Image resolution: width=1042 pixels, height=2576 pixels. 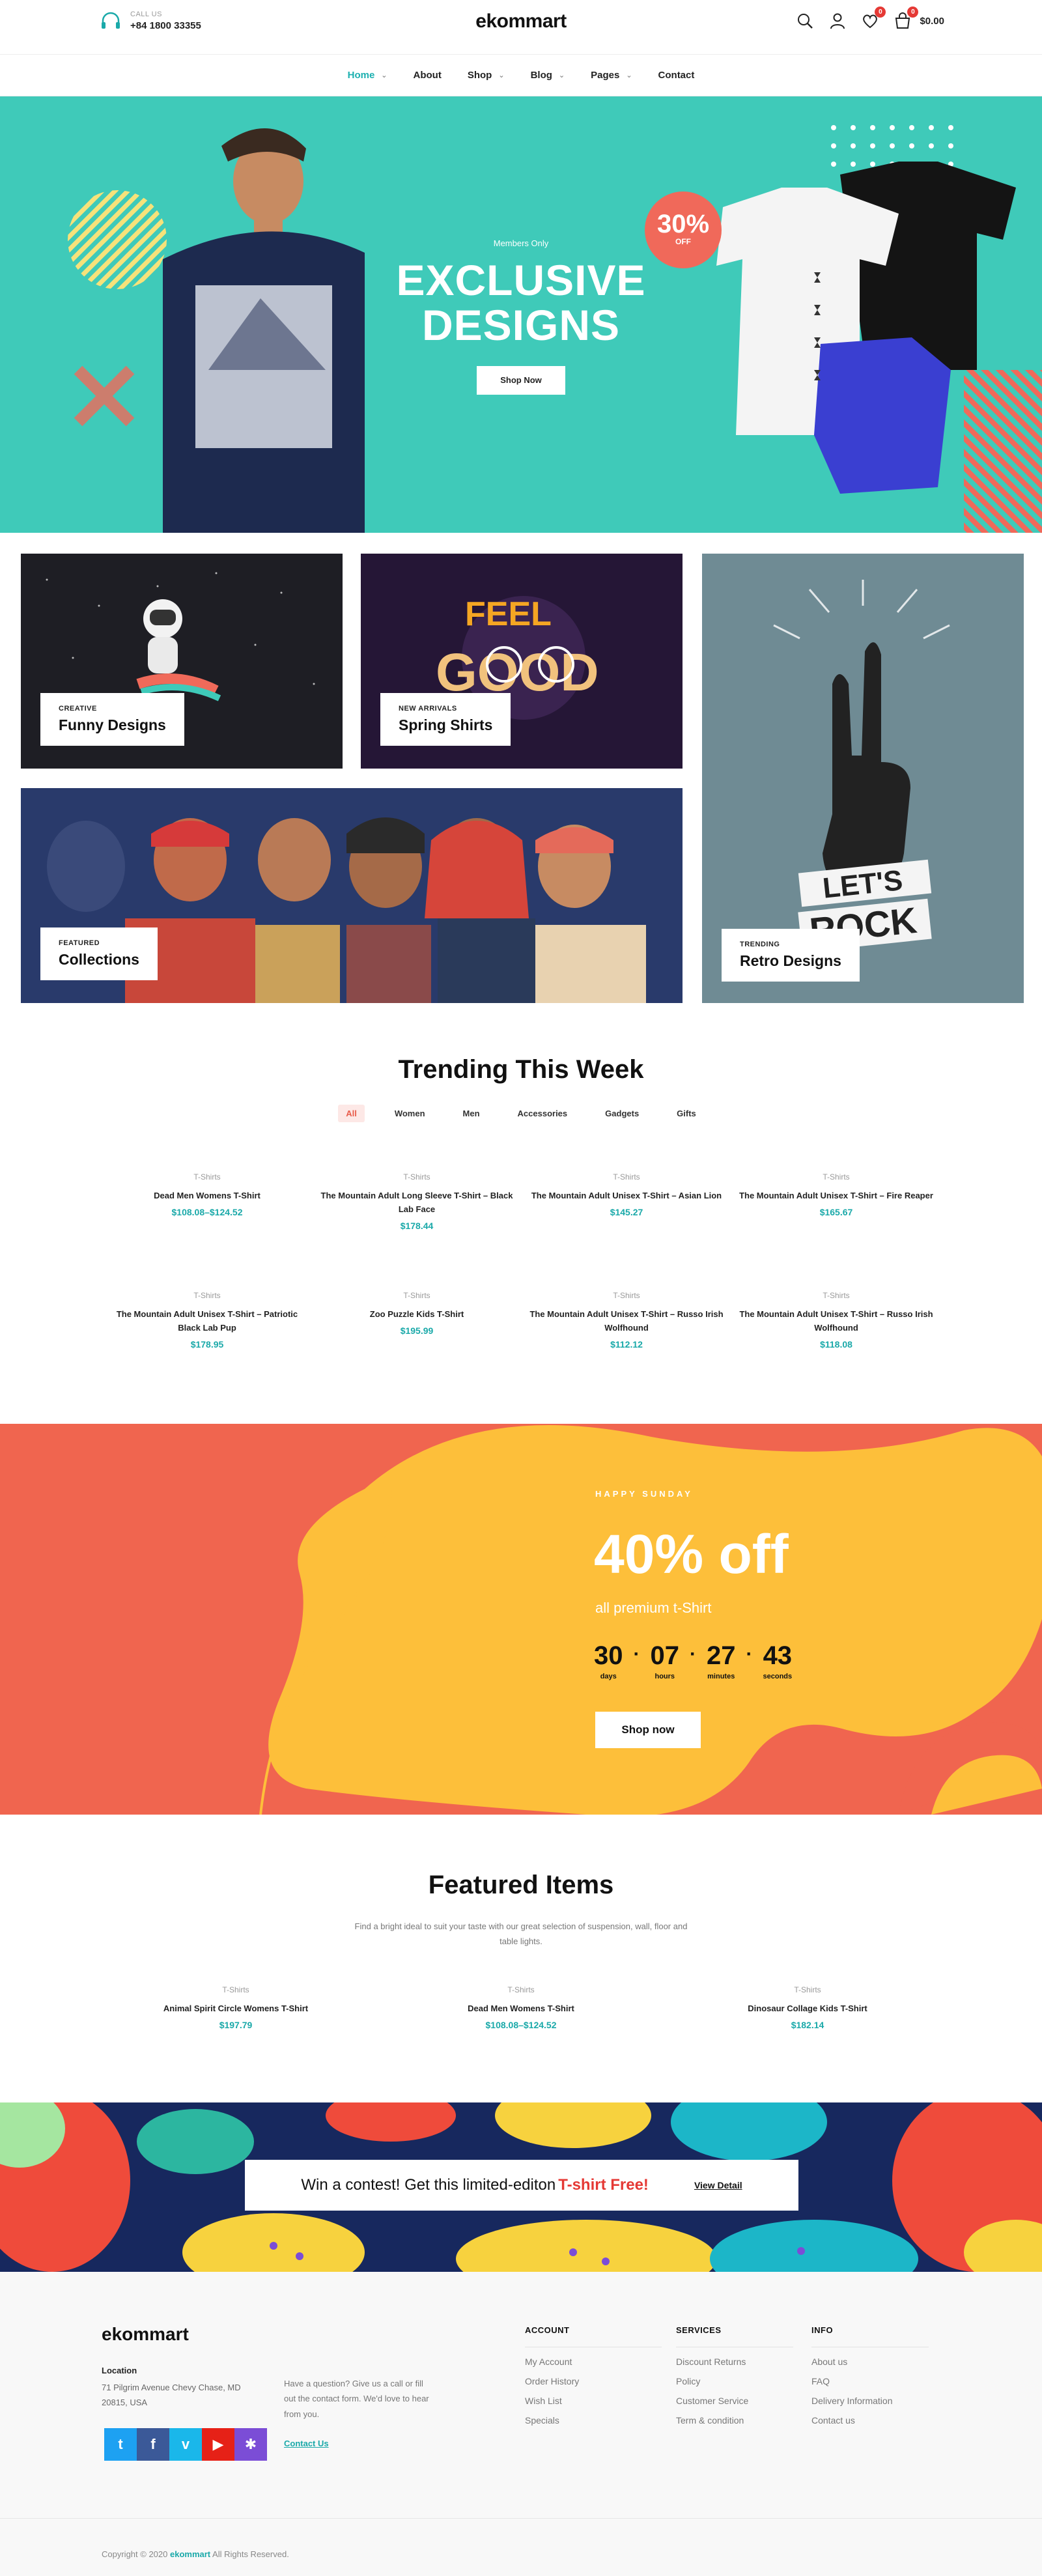 I want to click on tab-accessories: Accessories, so click(x=543, y=1113).